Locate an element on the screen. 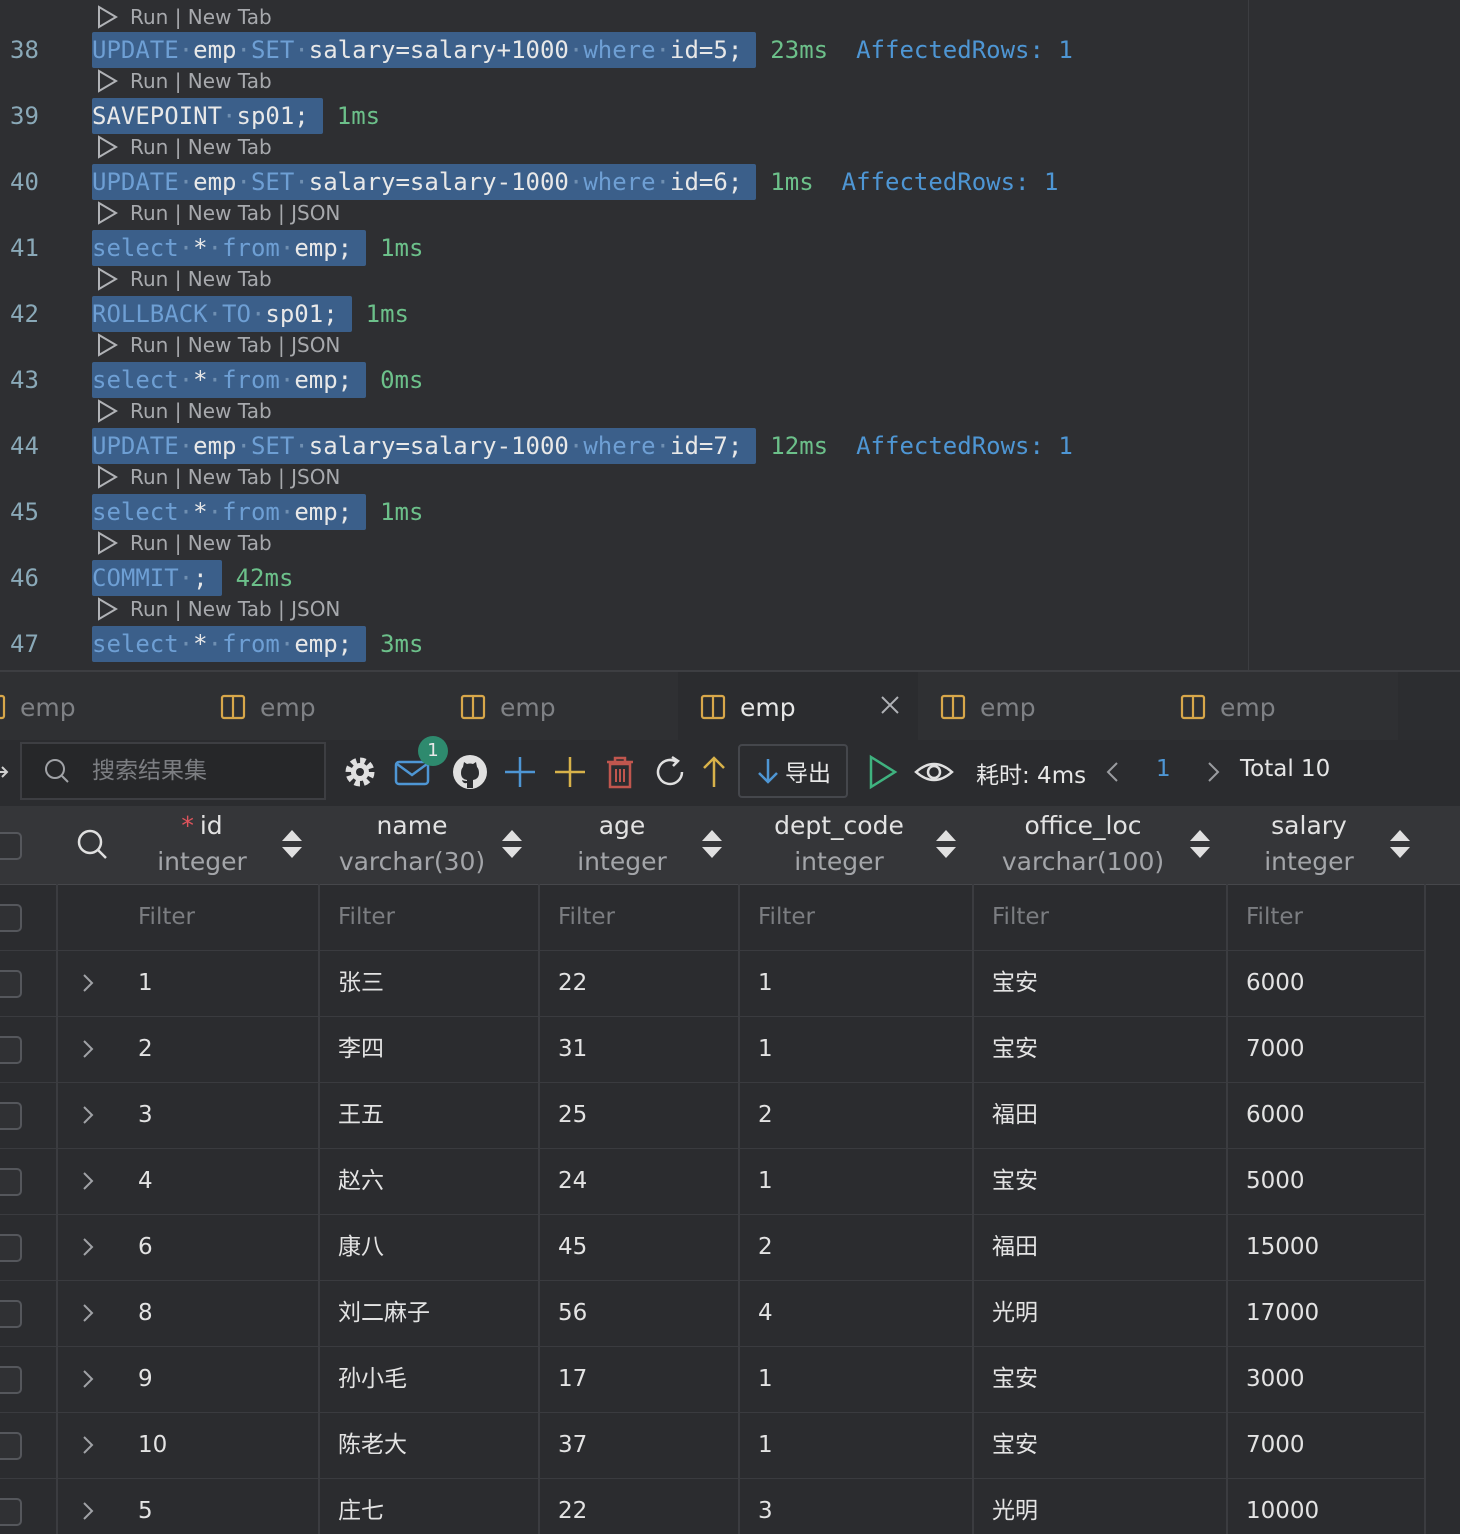 The image size is (1460, 1534). column-header-dept-code: dept_code integer is located at coordinates (839, 845).